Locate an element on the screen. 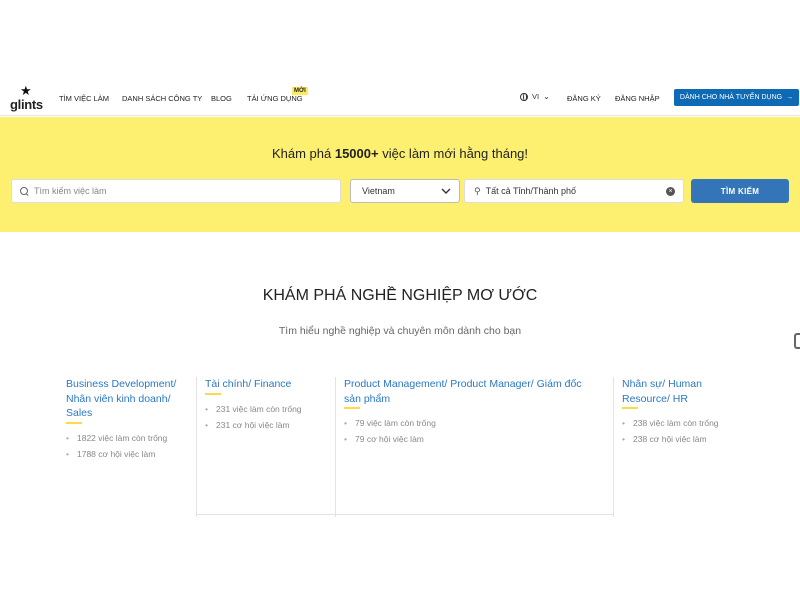 The height and width of the screenshot is (600, 800). opportunities-count: 1788 cơ hội việc làm is located at coordinates (126, 454).